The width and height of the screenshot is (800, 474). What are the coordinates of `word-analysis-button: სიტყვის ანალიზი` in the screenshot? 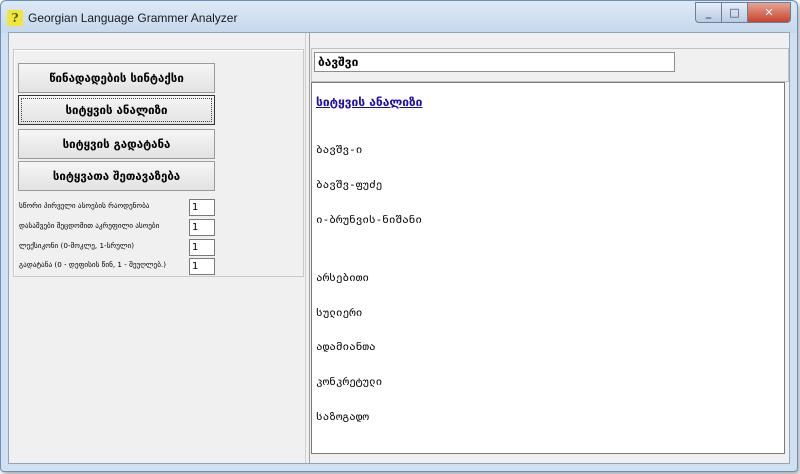 It's located at (116, 110).